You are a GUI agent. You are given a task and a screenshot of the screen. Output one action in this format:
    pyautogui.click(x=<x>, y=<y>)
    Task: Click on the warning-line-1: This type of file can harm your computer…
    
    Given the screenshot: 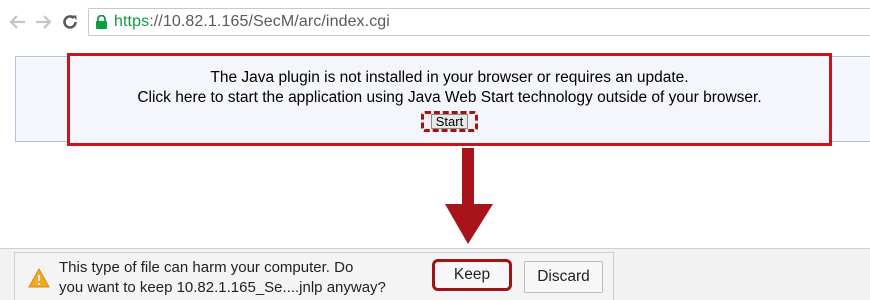 What is the action you would take?
    pyautogui.click(x=206, y=267)
    